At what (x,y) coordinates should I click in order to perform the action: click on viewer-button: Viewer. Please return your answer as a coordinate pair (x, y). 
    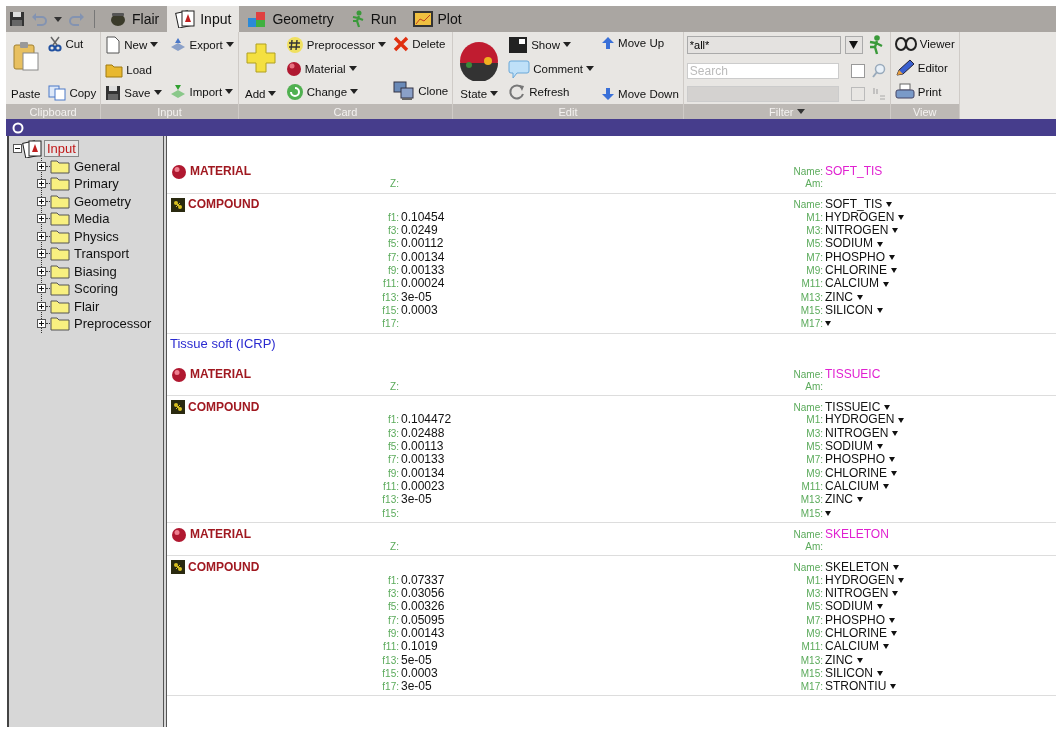
    Looking at the image, I should click on (924, 44).